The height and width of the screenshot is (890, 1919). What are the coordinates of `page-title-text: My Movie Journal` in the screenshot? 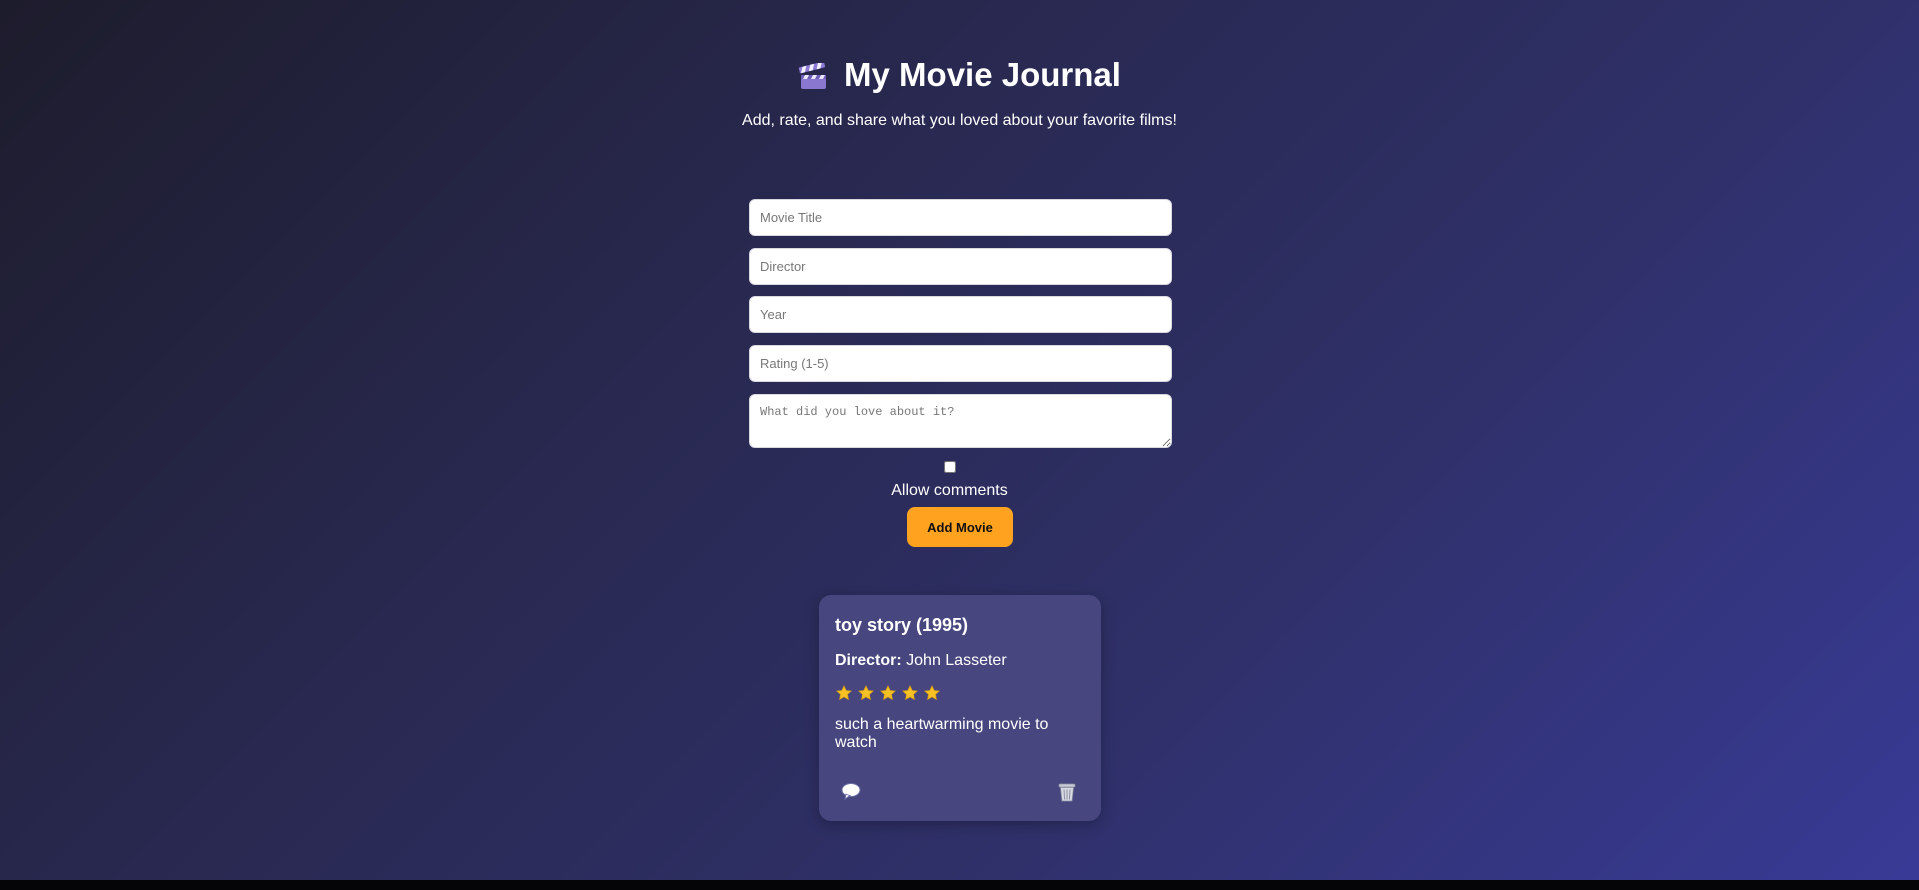 It's located at (982, 74).